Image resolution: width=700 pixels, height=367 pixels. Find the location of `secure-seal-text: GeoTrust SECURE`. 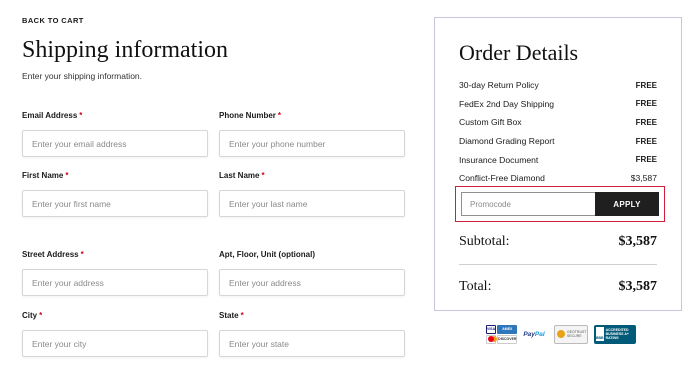

secure-seal-text: GeoTrust SECURE is located at coordinates (577, 334).